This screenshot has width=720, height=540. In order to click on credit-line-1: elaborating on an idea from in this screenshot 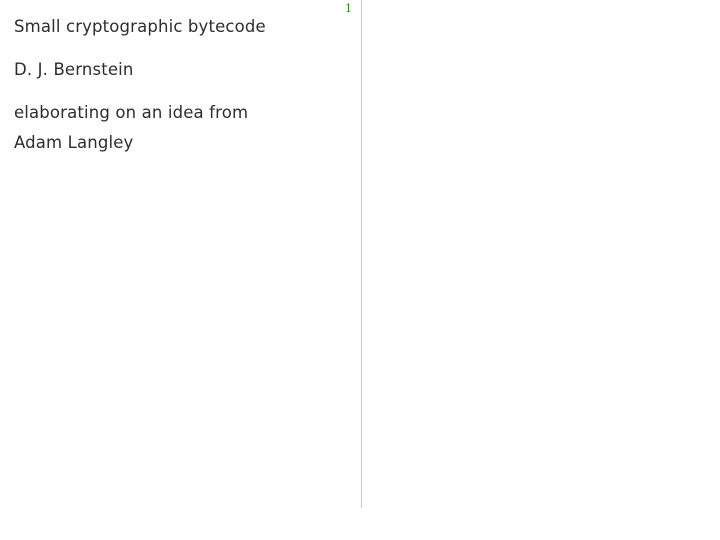, I will do `click(131, 112)`.